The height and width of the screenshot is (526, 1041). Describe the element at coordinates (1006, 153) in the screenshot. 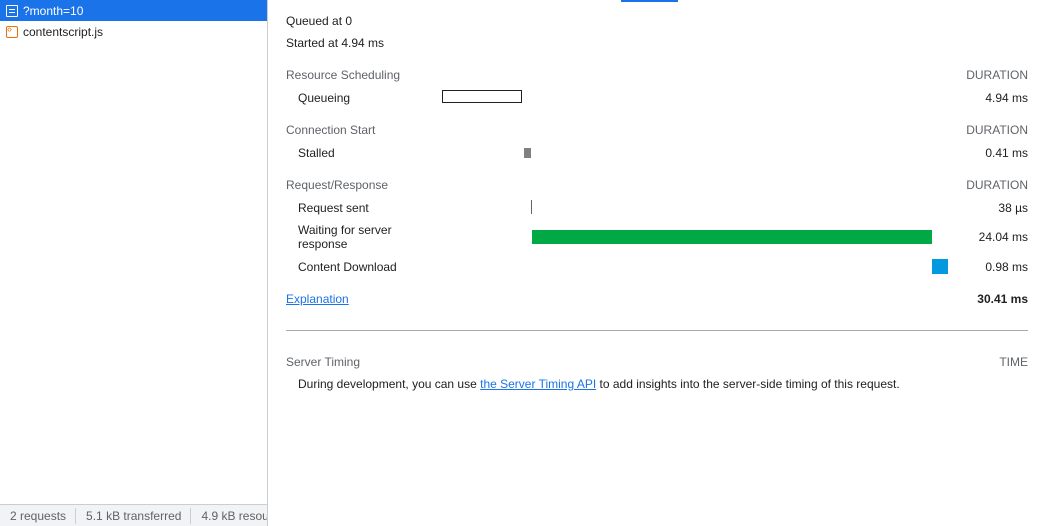

I see `phase-value-stalled: 0.41 ms` at that location.